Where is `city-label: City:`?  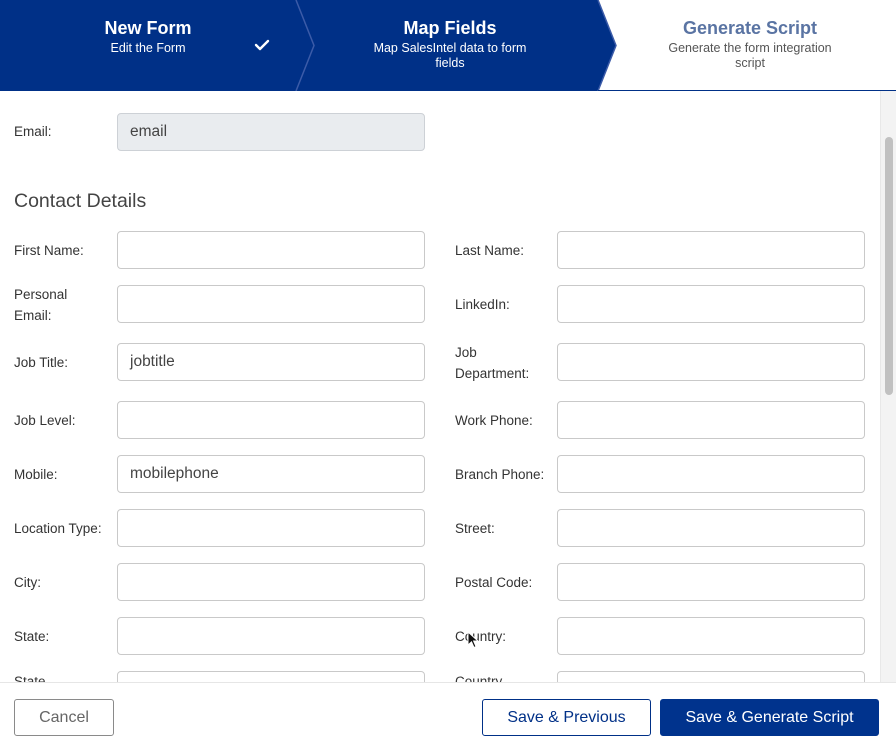 city-label: City: is located at coordinates (27, 582).